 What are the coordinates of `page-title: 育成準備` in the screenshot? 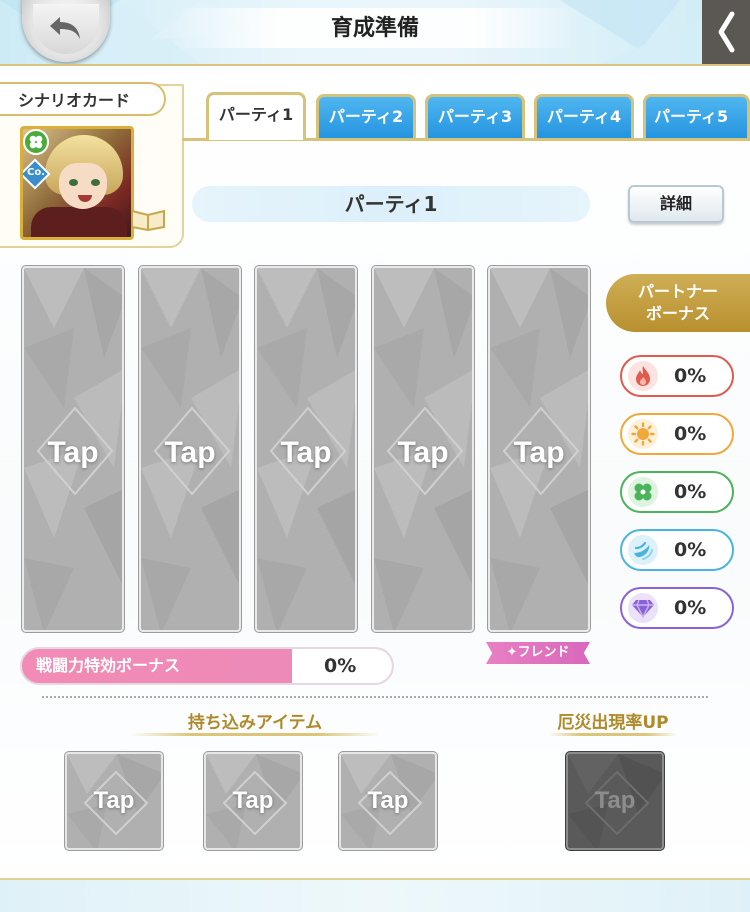 It's located at (374, 28).